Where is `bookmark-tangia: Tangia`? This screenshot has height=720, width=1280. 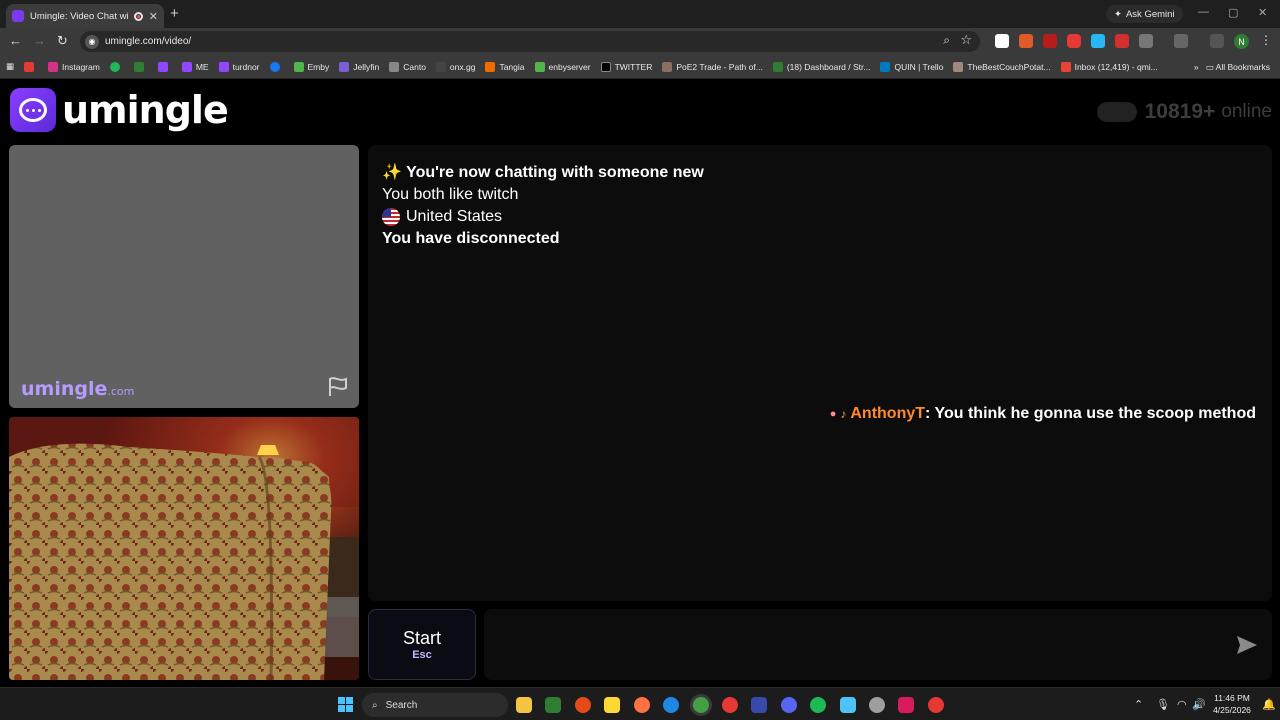 bookmark-tangia: Tangia is located at coordinates (505, 66).